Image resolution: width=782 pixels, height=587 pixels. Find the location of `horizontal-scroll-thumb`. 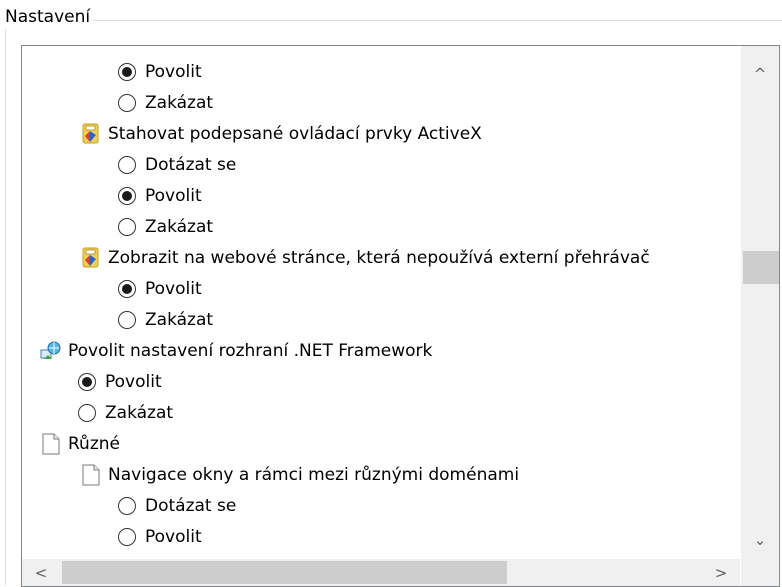

horizontal-scroll-thumb is located at coordinates (284, 572).